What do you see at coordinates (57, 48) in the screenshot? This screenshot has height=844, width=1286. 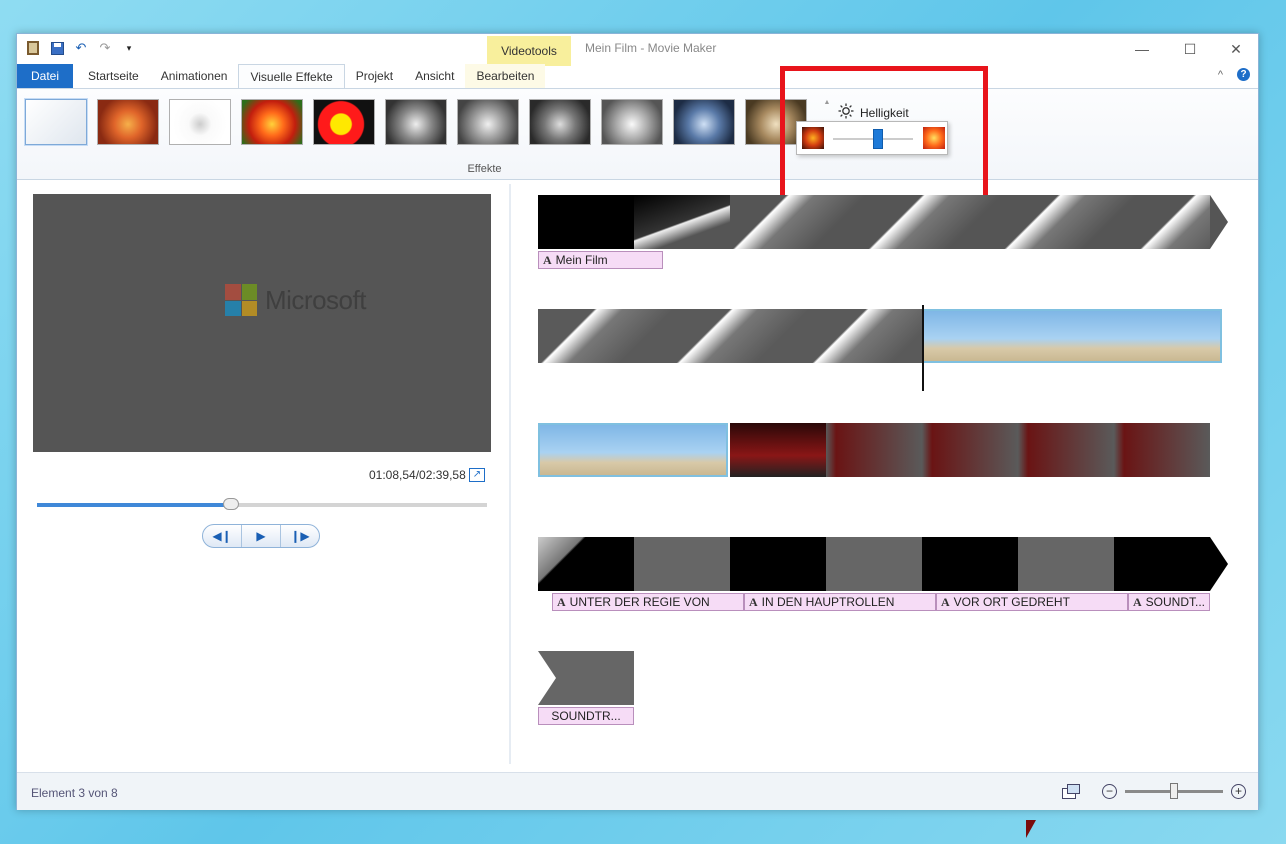 I see `save-icon` at bounding box center [57, 48].